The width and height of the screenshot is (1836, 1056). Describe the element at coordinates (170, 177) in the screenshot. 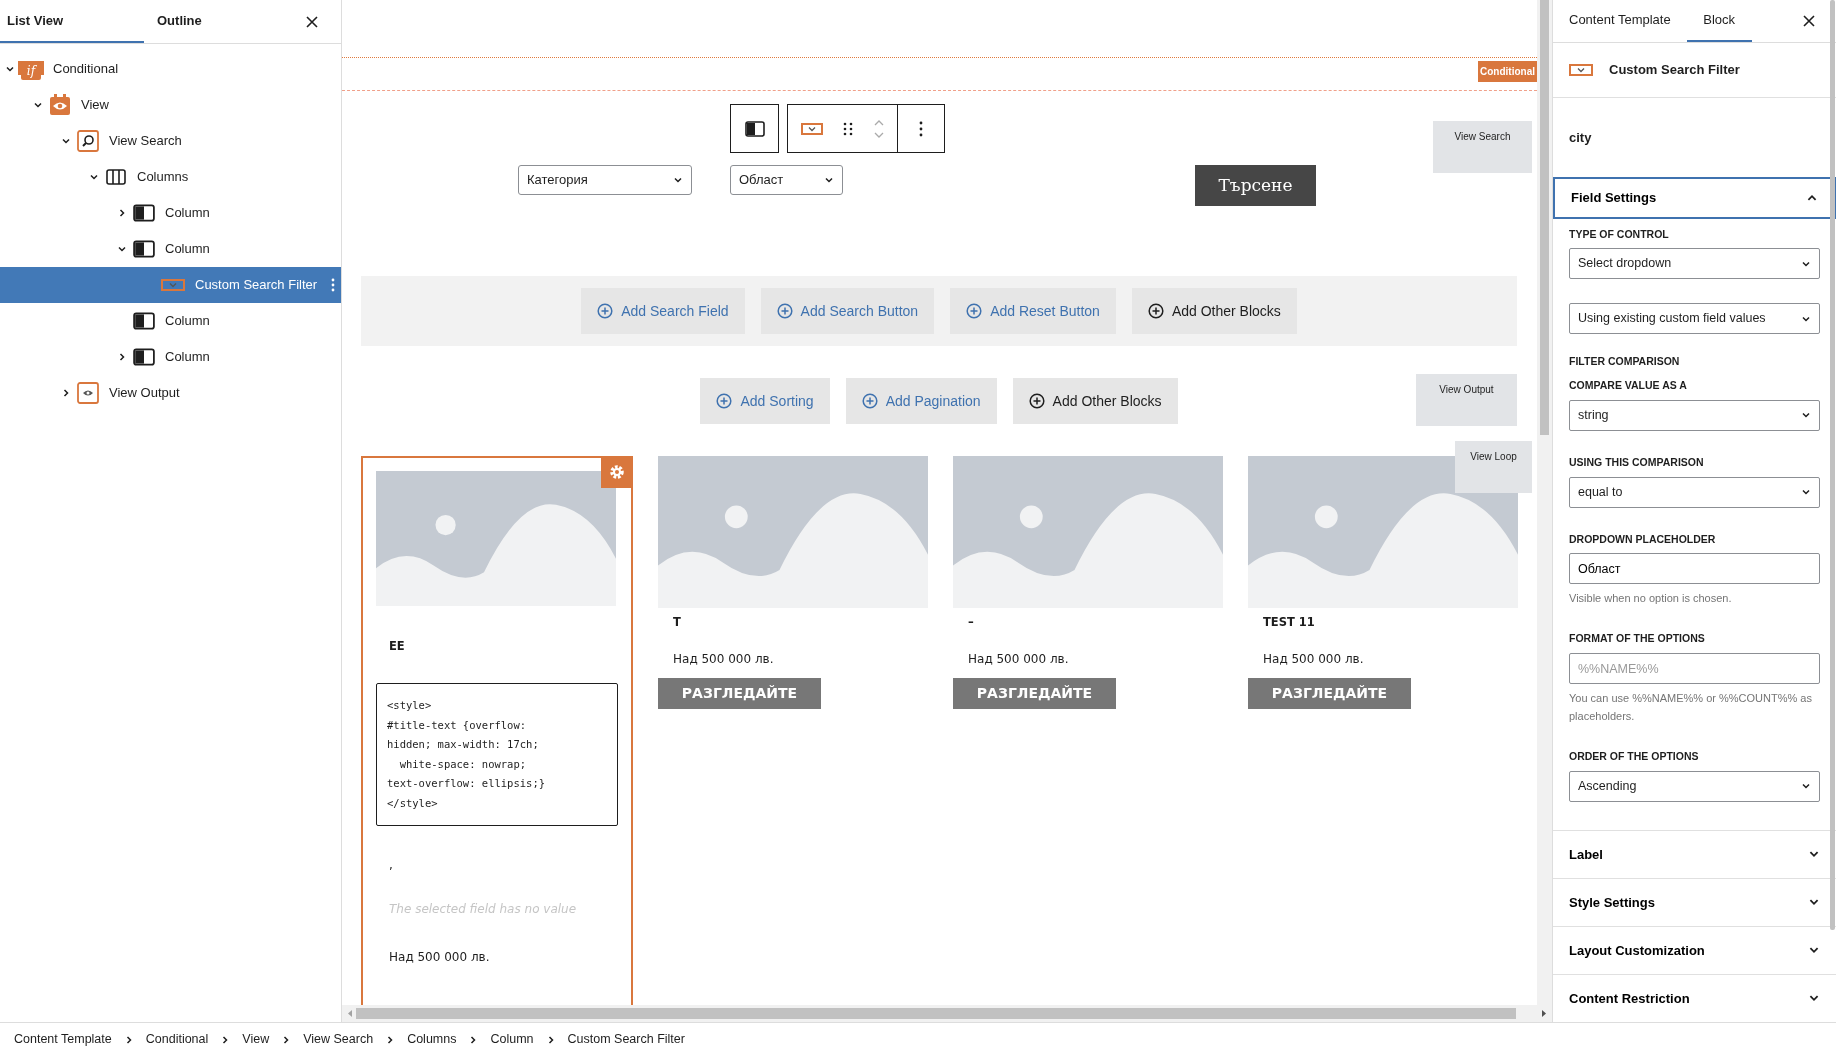

I see `tree-item: Columns` at that location.